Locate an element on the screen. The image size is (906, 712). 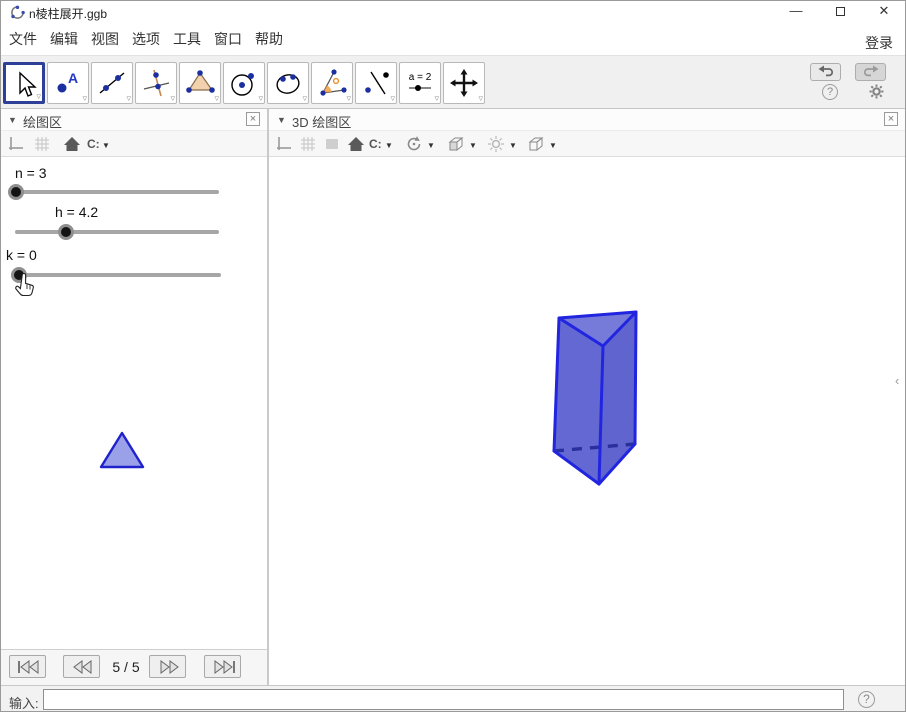
skip-last-icon is located at coordinates (224, 667).